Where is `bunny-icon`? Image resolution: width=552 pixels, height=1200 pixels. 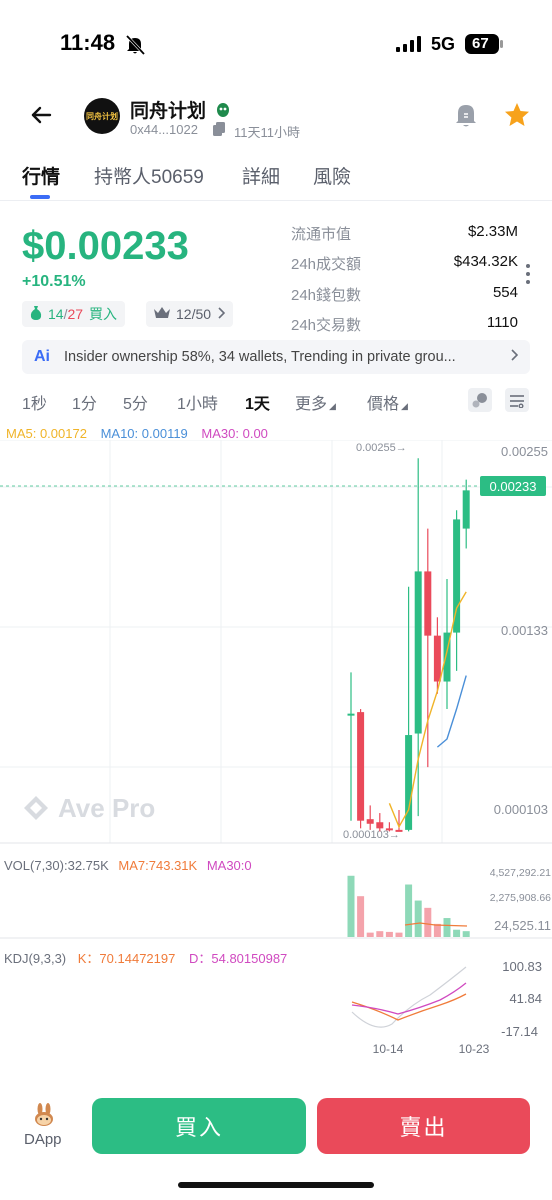 bunny-icon is located at coordinates (44, 1114).